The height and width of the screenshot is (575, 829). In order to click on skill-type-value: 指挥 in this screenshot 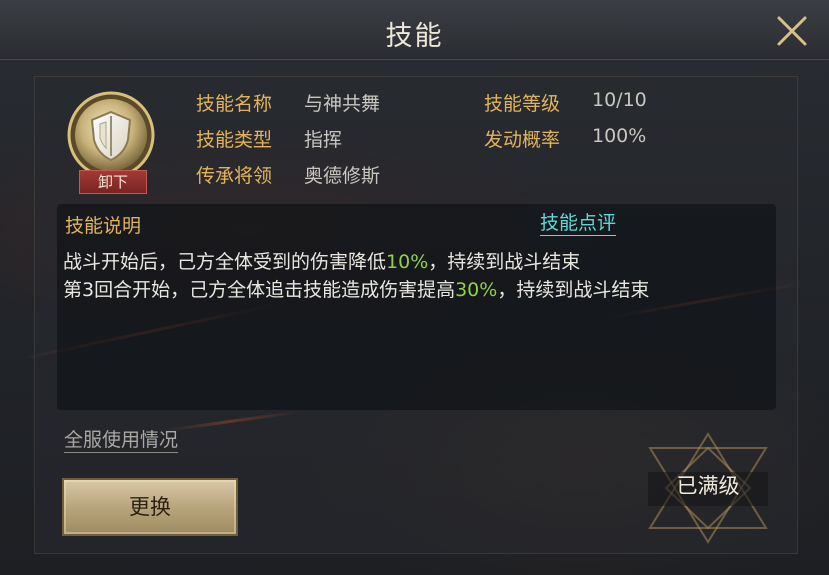, I will do `click(323, 140)`.